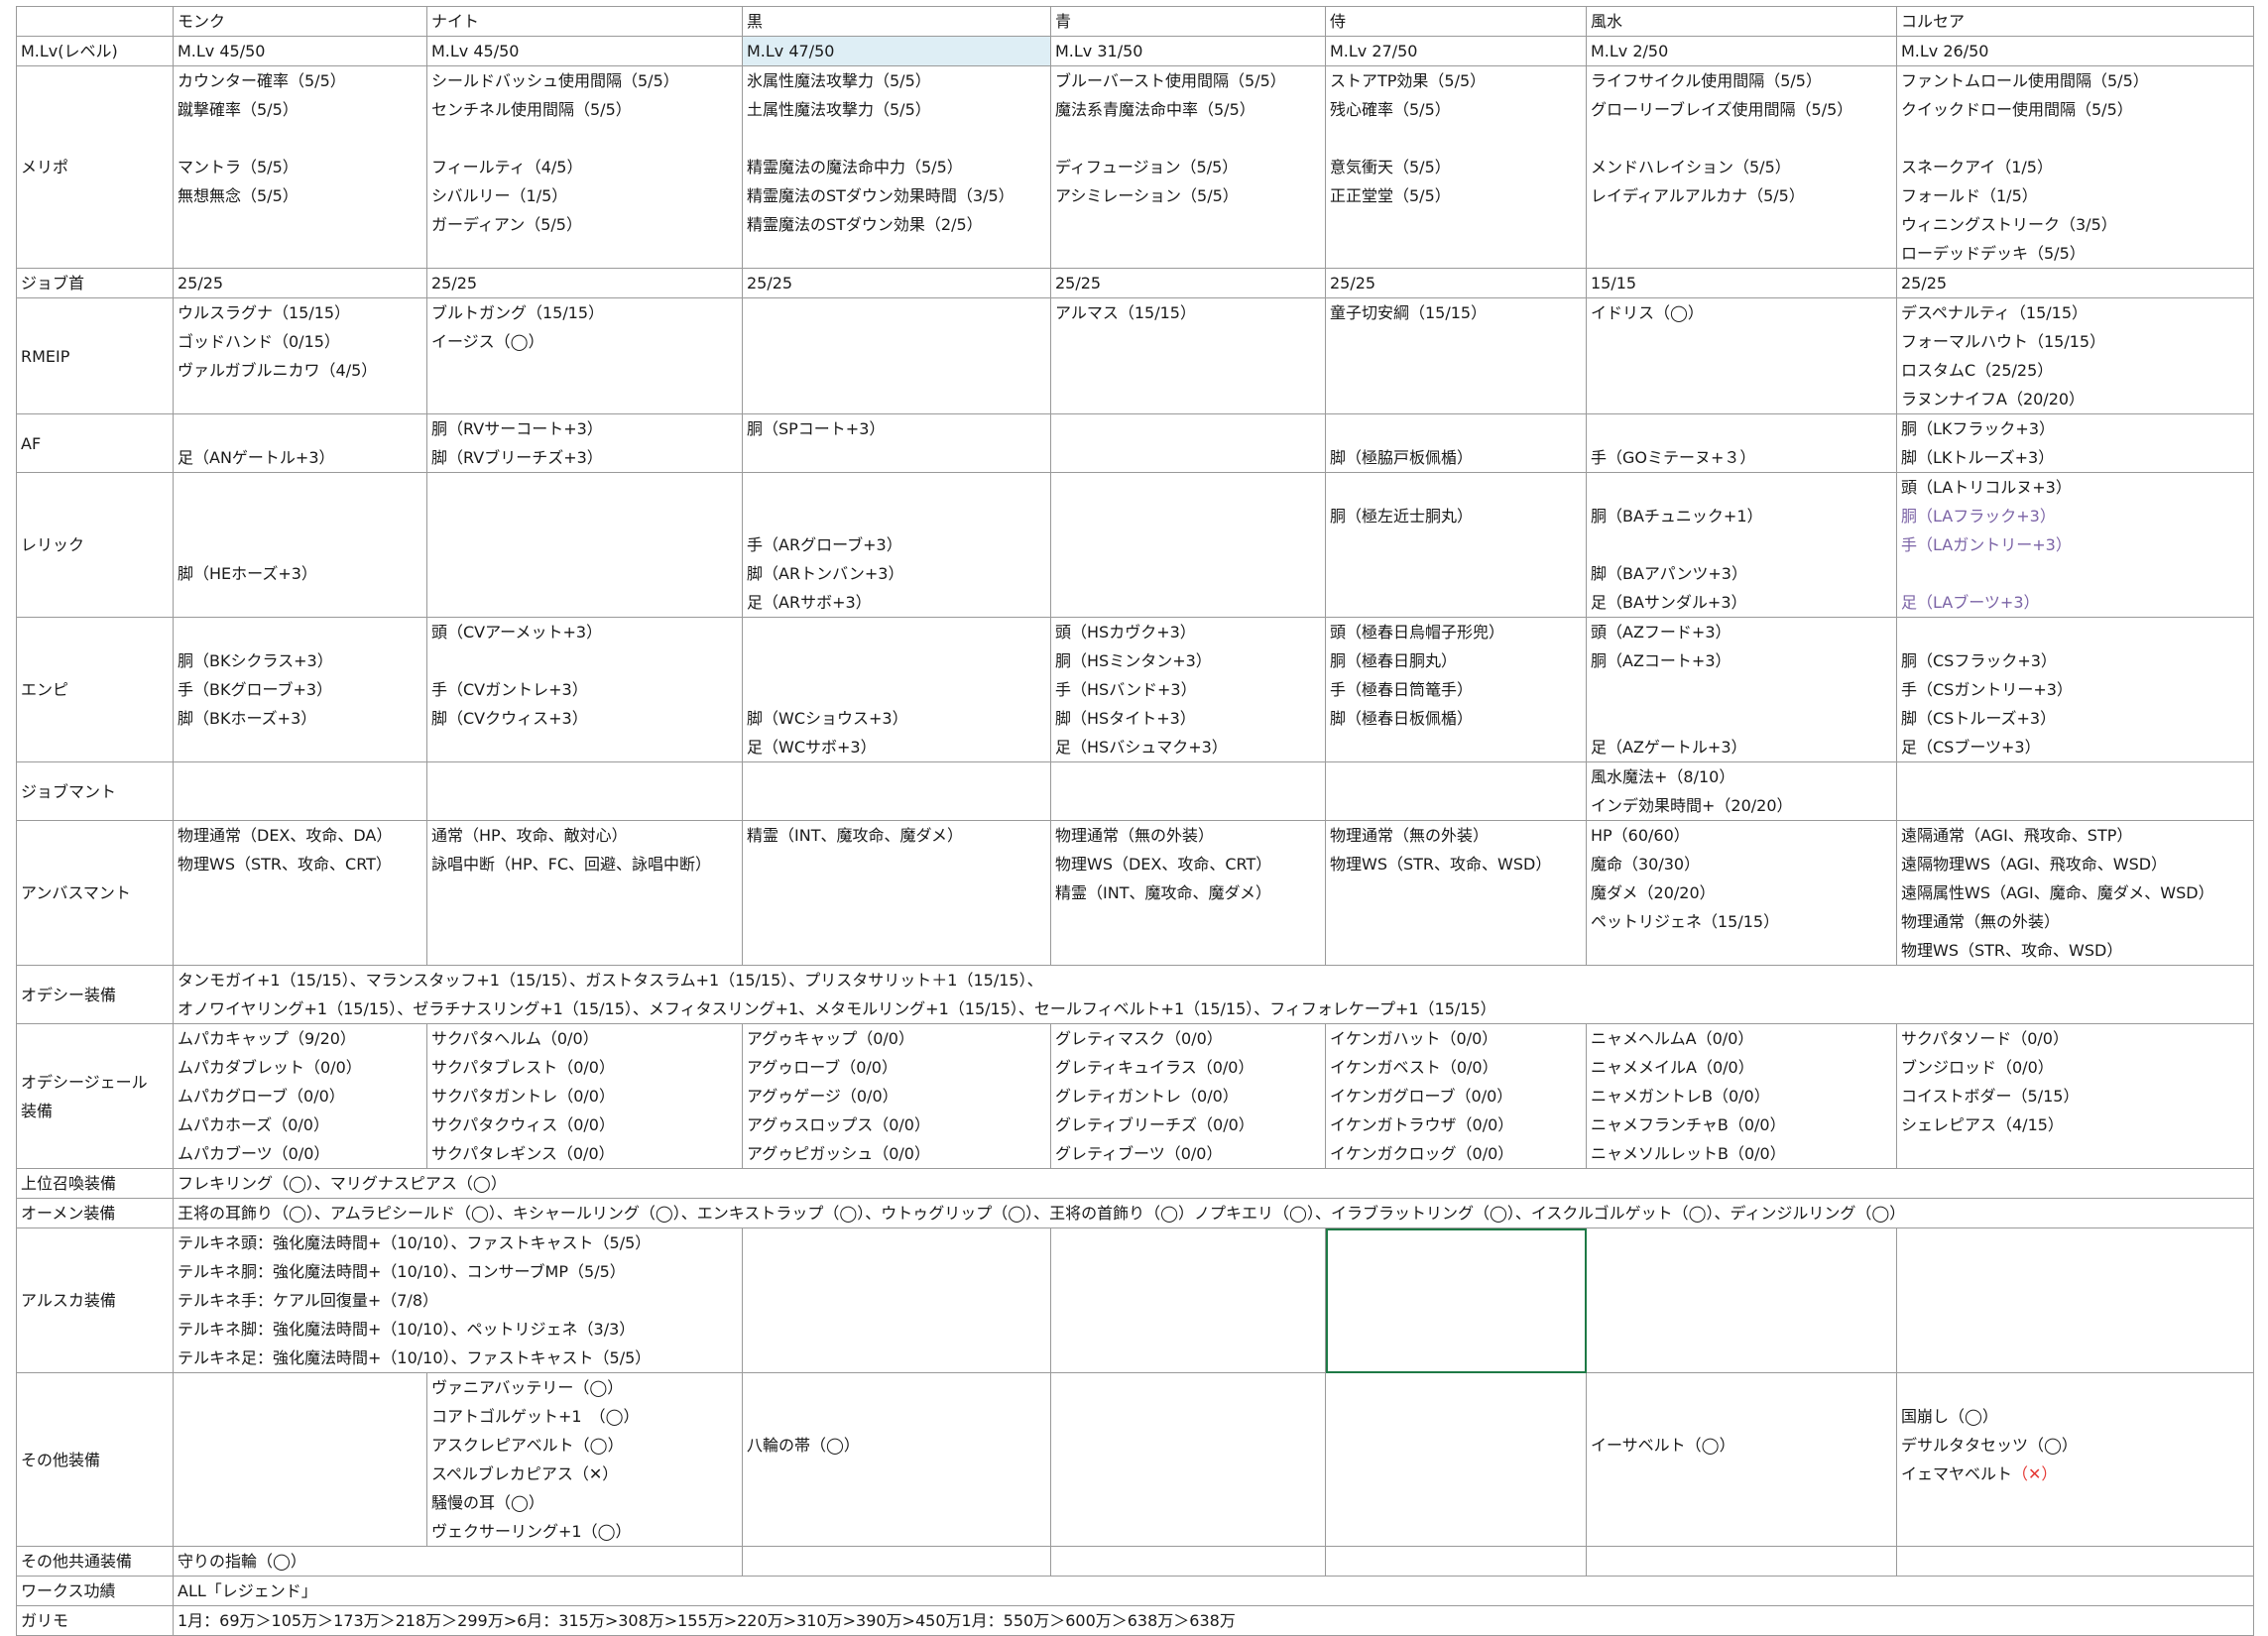 This screenshot has width=2268, height=1636. Describe the element at coordinates (1456, 545) in the screenshot. I see `cell-relic-4: 胴（極左近士胴丸）` at that location.